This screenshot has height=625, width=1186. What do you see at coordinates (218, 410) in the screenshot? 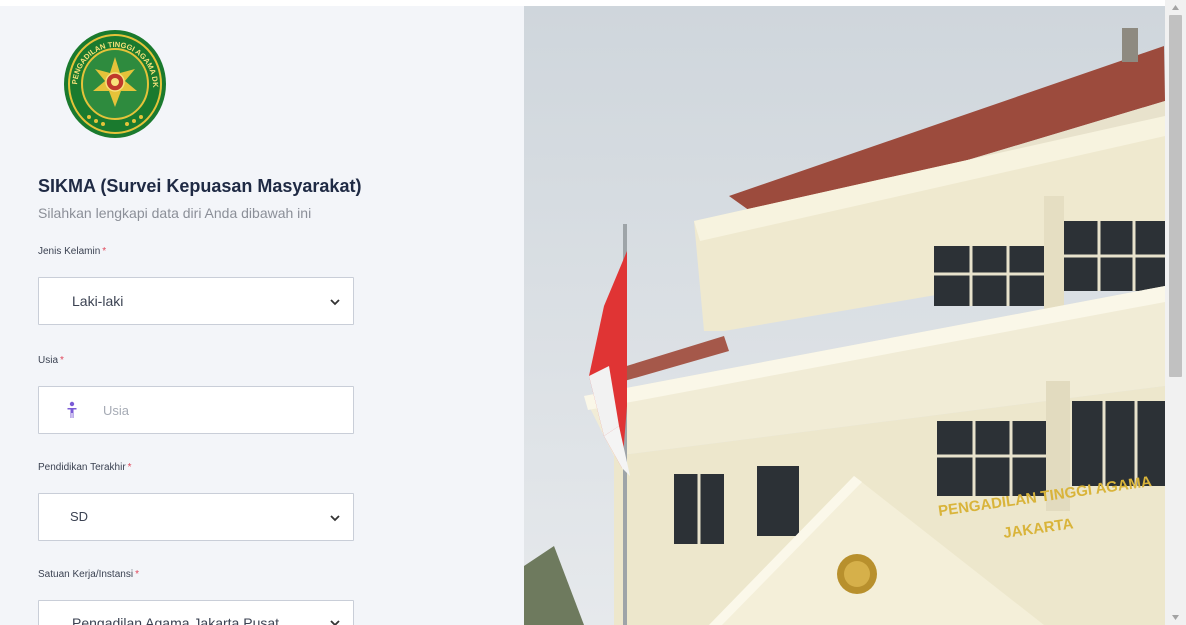
I see `usia-input` at bounding box center [218, 410].